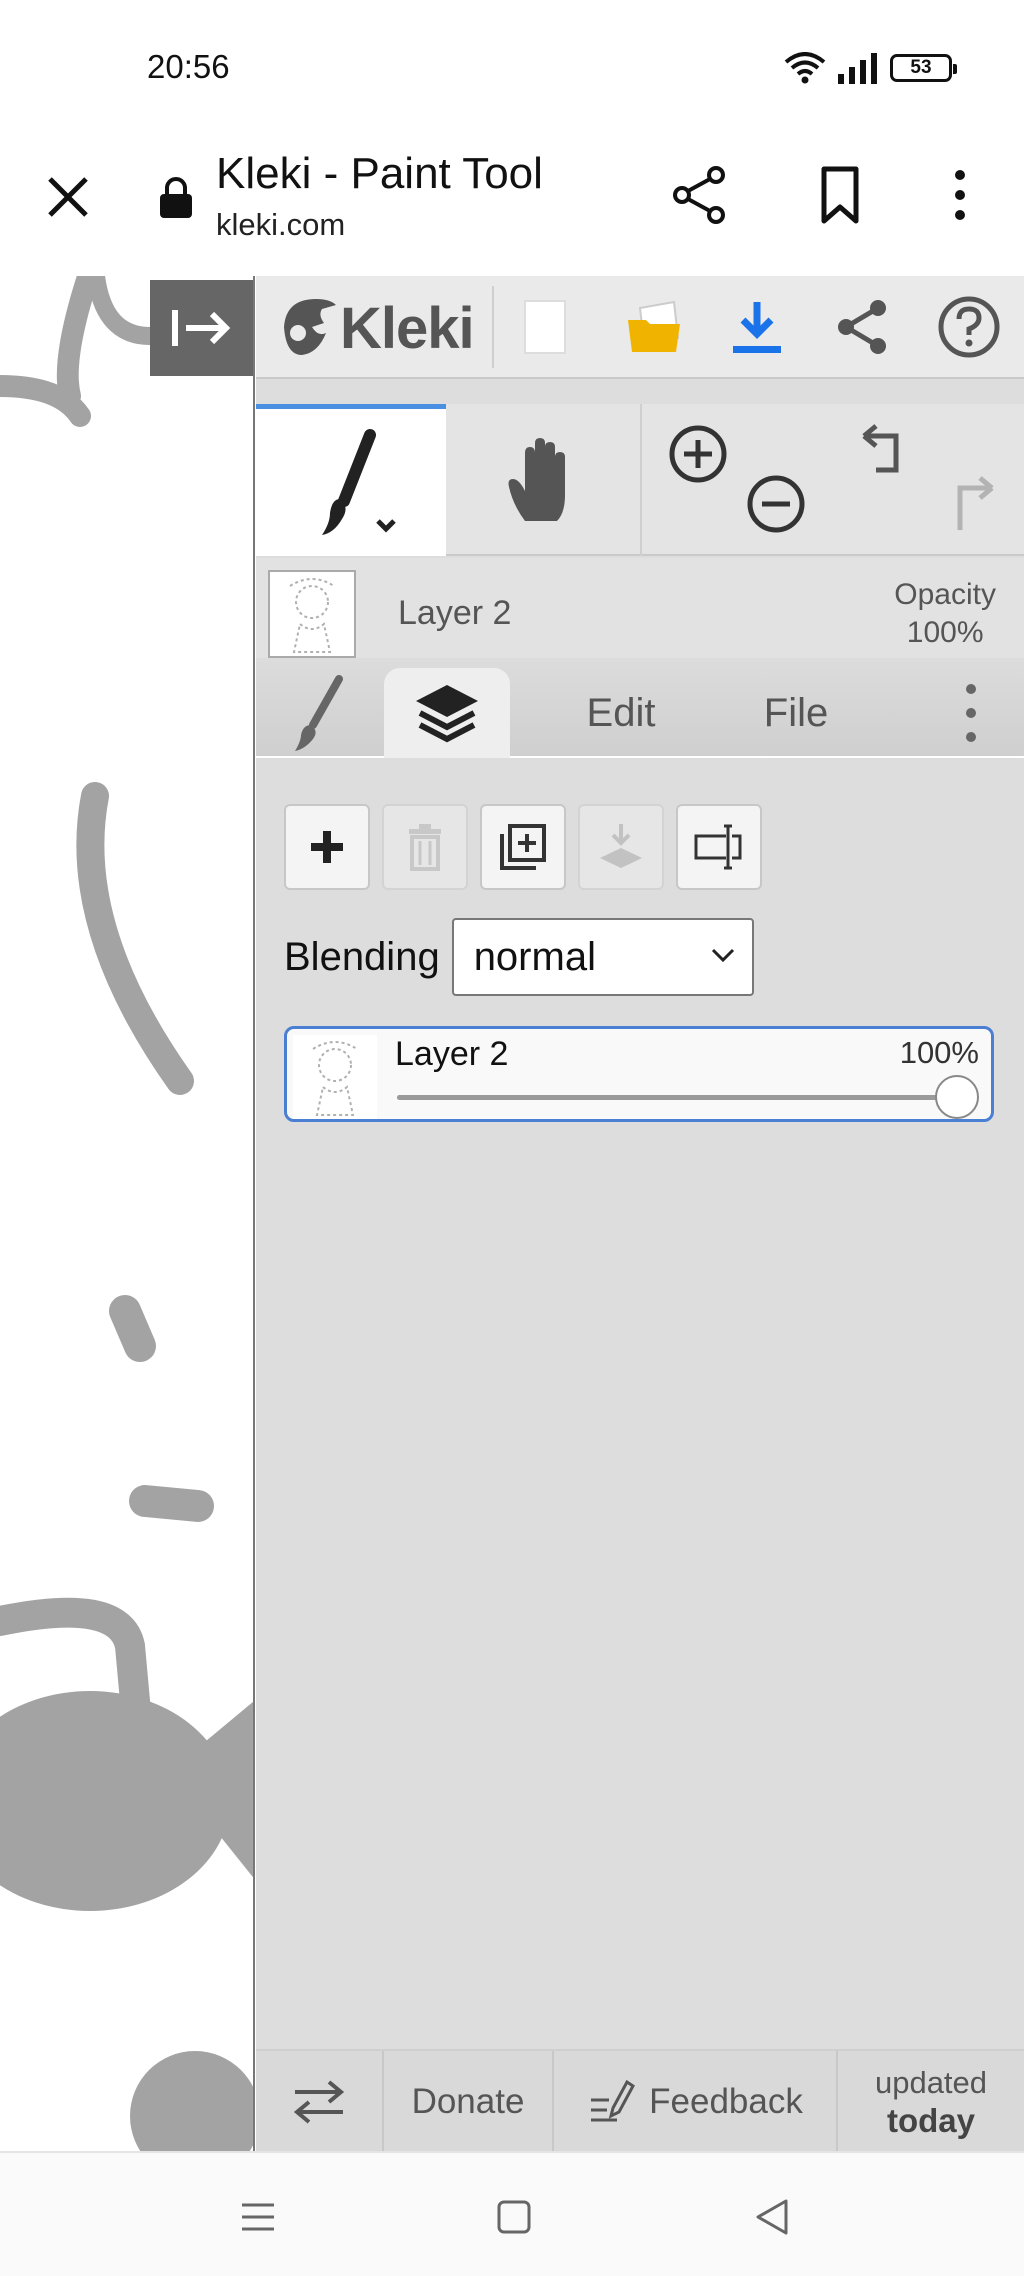 The width and height of the screenshot is (1024, 2276). What do you see at coordinates (452, 1054) in the screenshot?
I see `layer-name: Layer 2` at bounding box center [452, 1054].